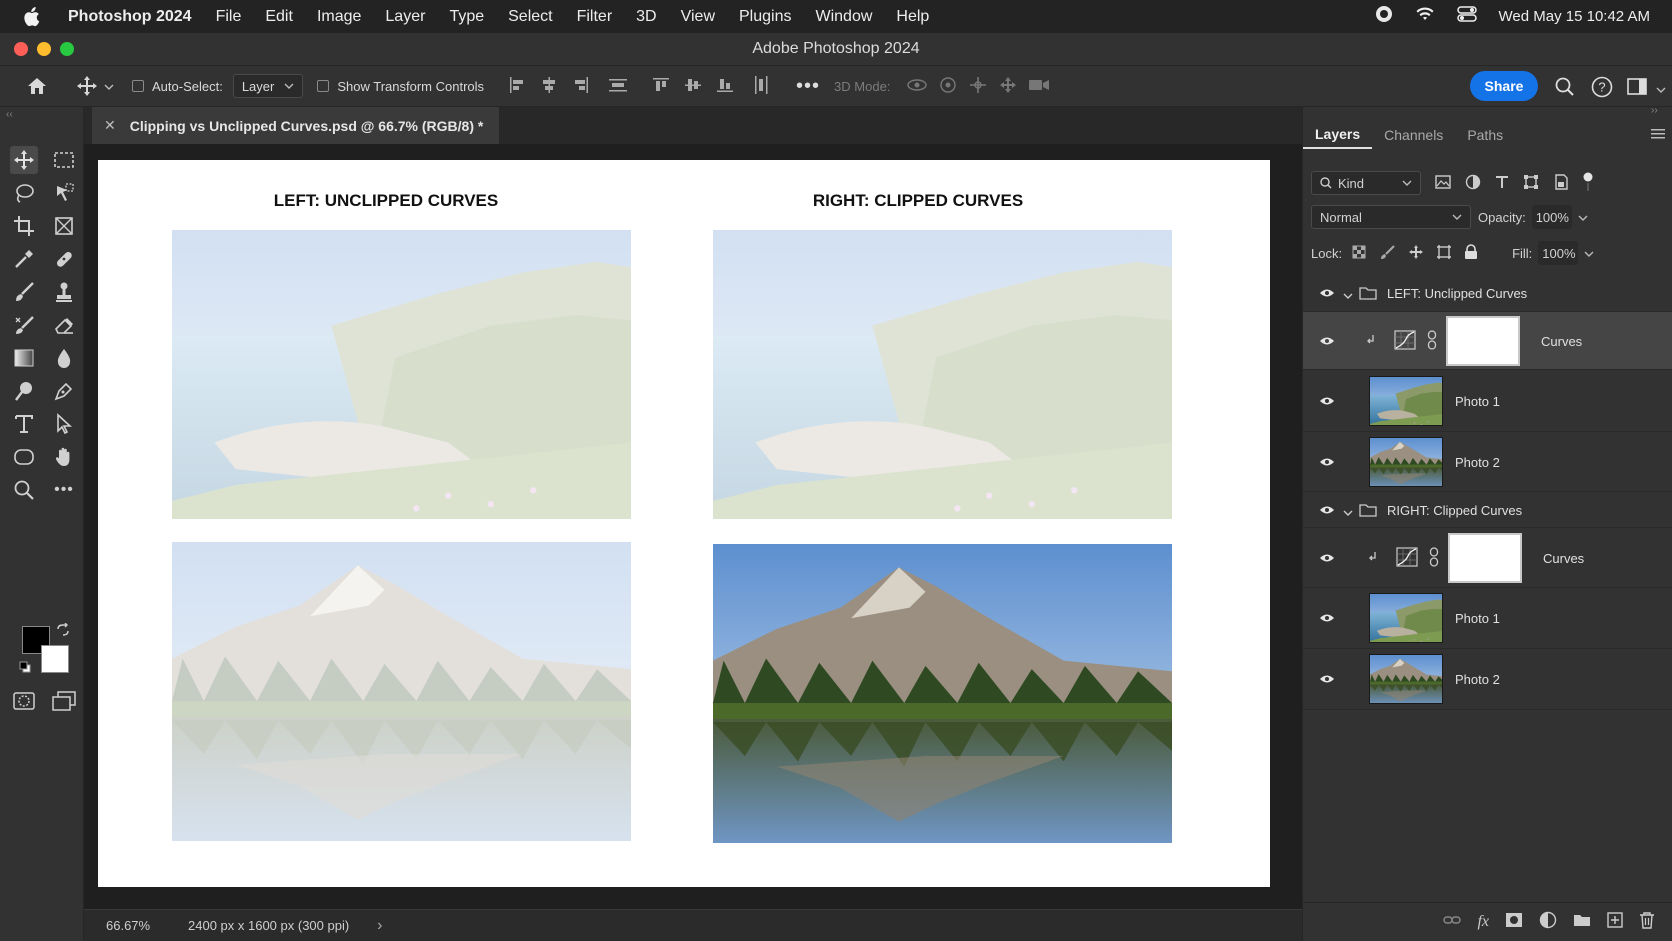  I want to click on zoom-tool, so click(24, 490).